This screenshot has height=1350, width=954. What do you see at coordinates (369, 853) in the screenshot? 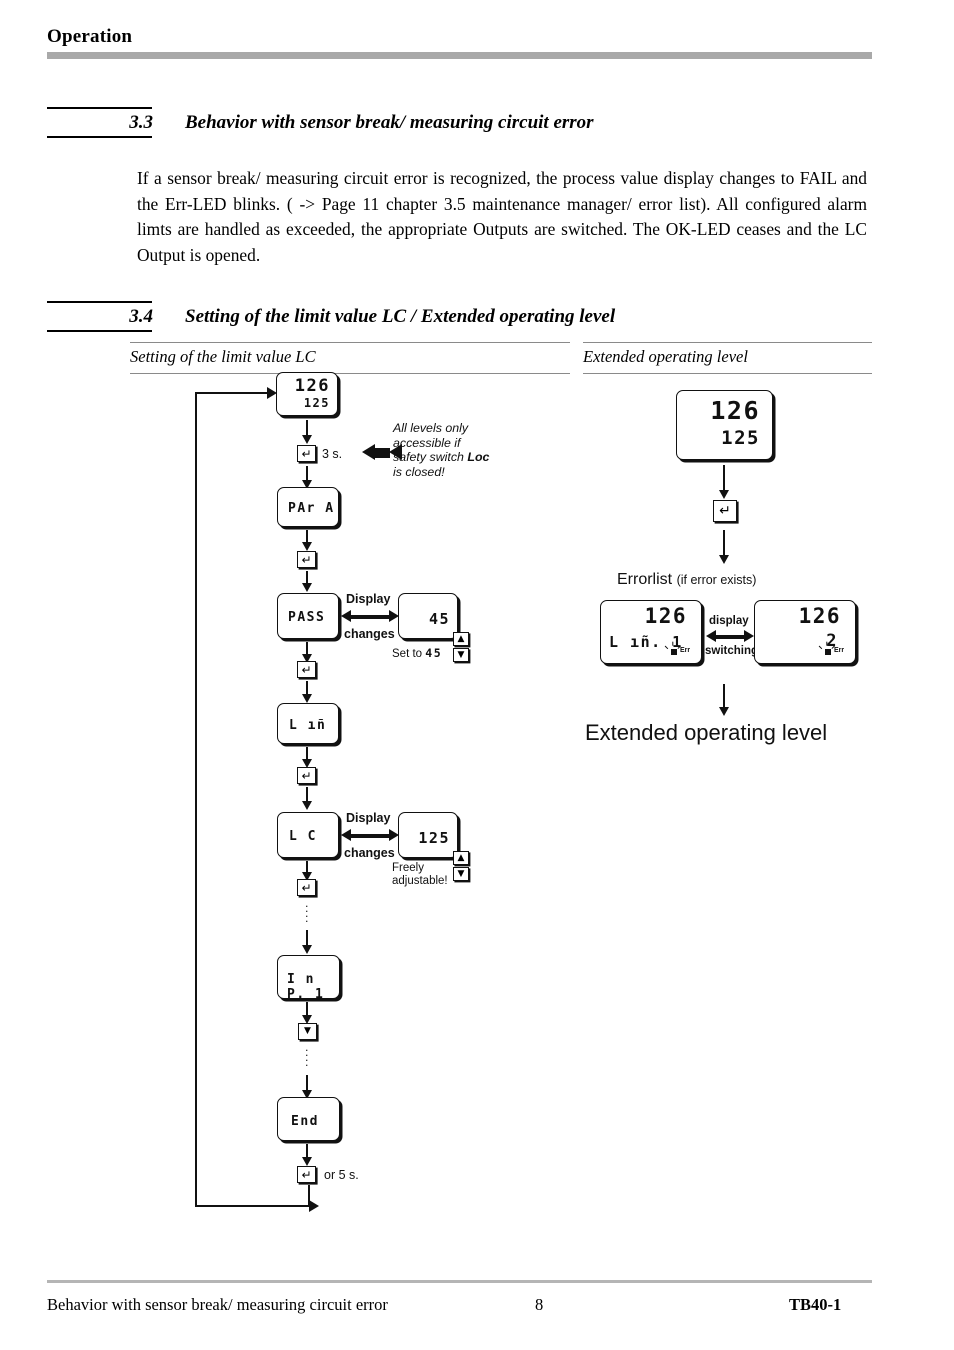
I see `display-changes-label-2-line2: changes` at bounding box center [369, 853].